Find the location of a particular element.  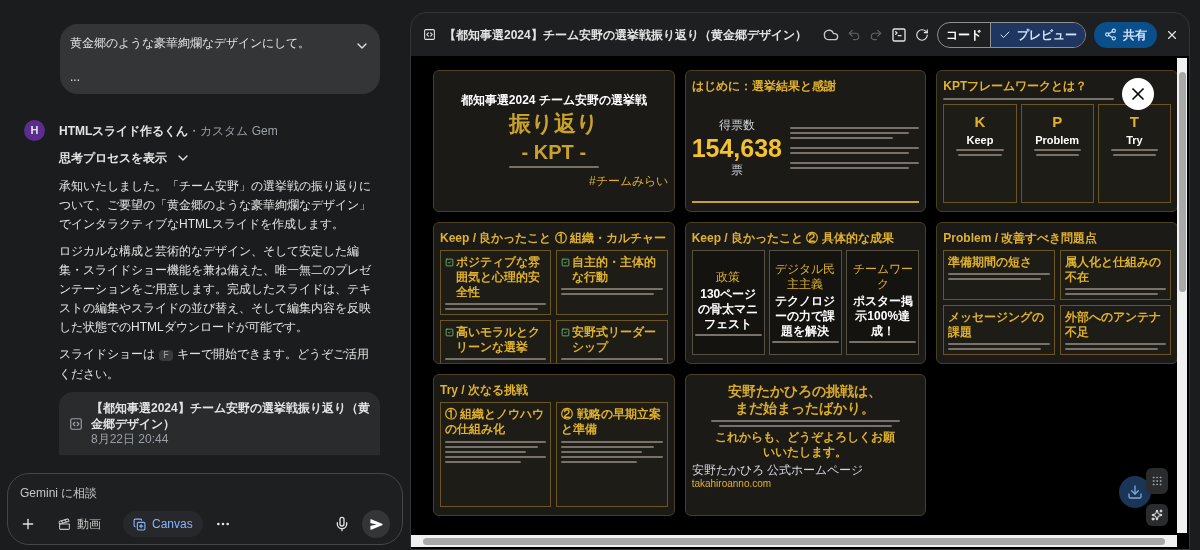

footer-text: 安野たかひろ 公式ホームページ is located at coordinates (777, 470).